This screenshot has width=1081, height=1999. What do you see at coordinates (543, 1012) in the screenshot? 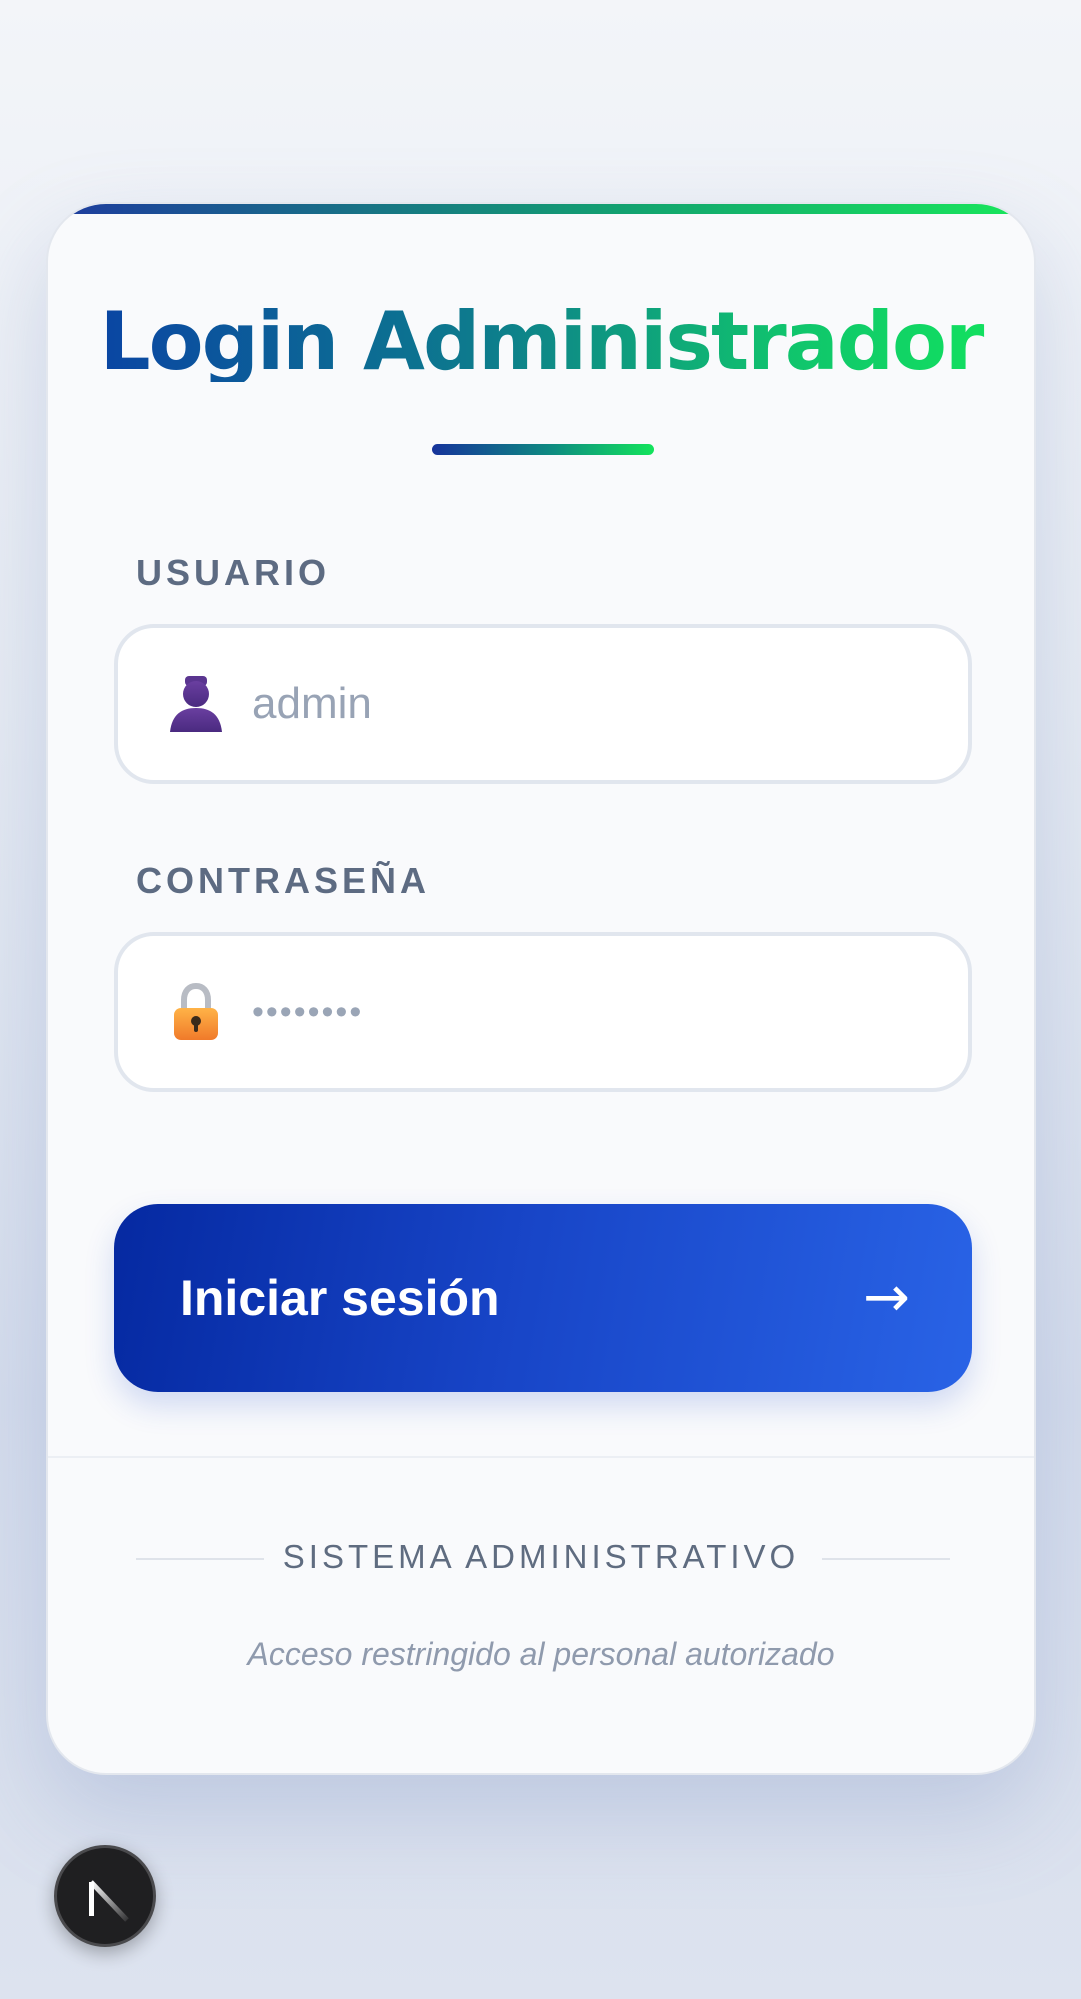
I see `password-field: ••••••••` at bounding box center [543, 1012].